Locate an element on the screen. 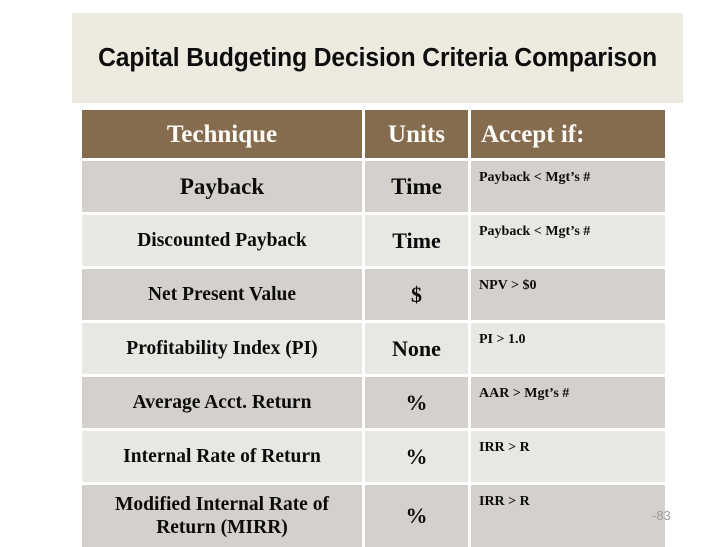 The width and height of the screenshot is (720, 547). header-cell-accept-if: Accept if: is located at coordinates (568, 134).